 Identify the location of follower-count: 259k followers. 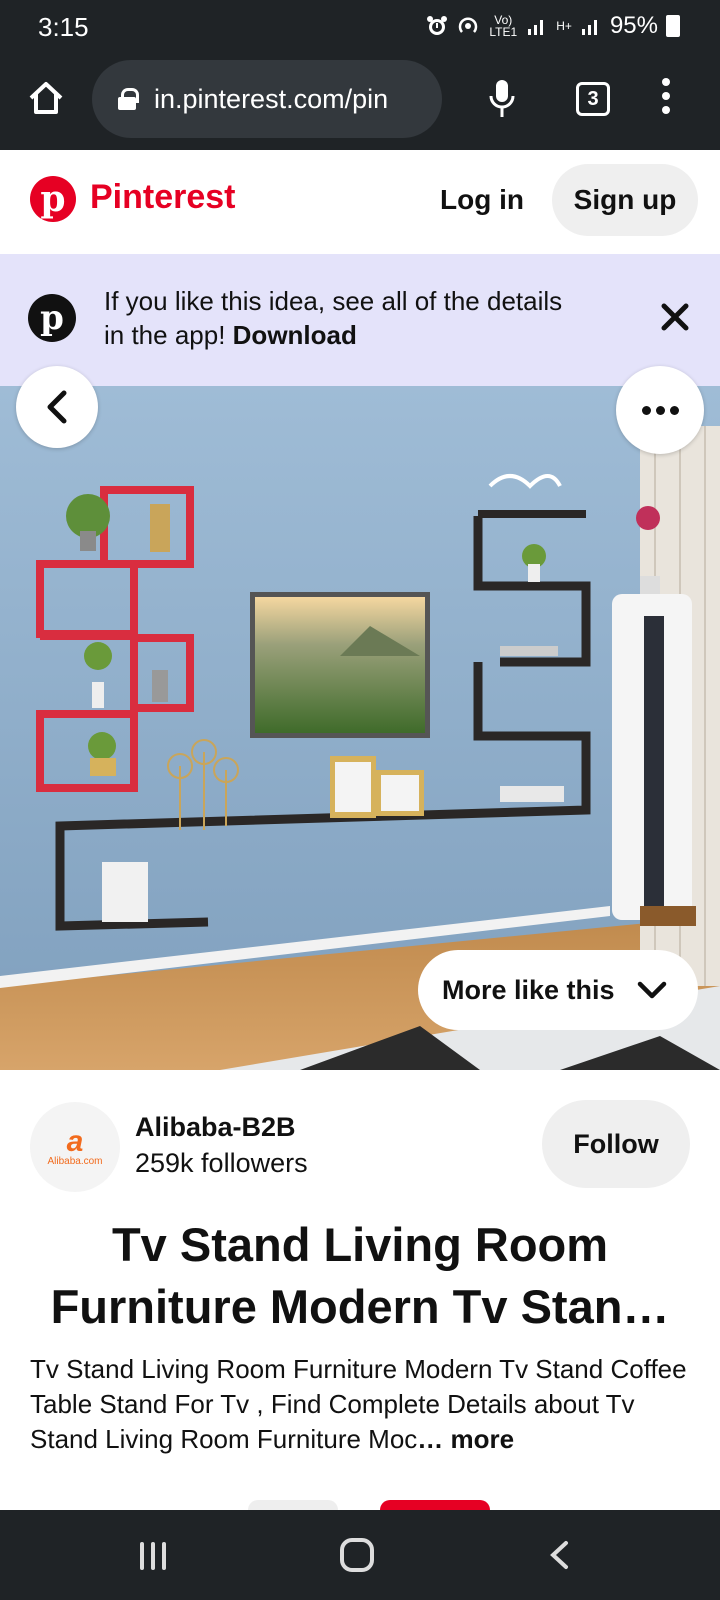
(221, 1163).